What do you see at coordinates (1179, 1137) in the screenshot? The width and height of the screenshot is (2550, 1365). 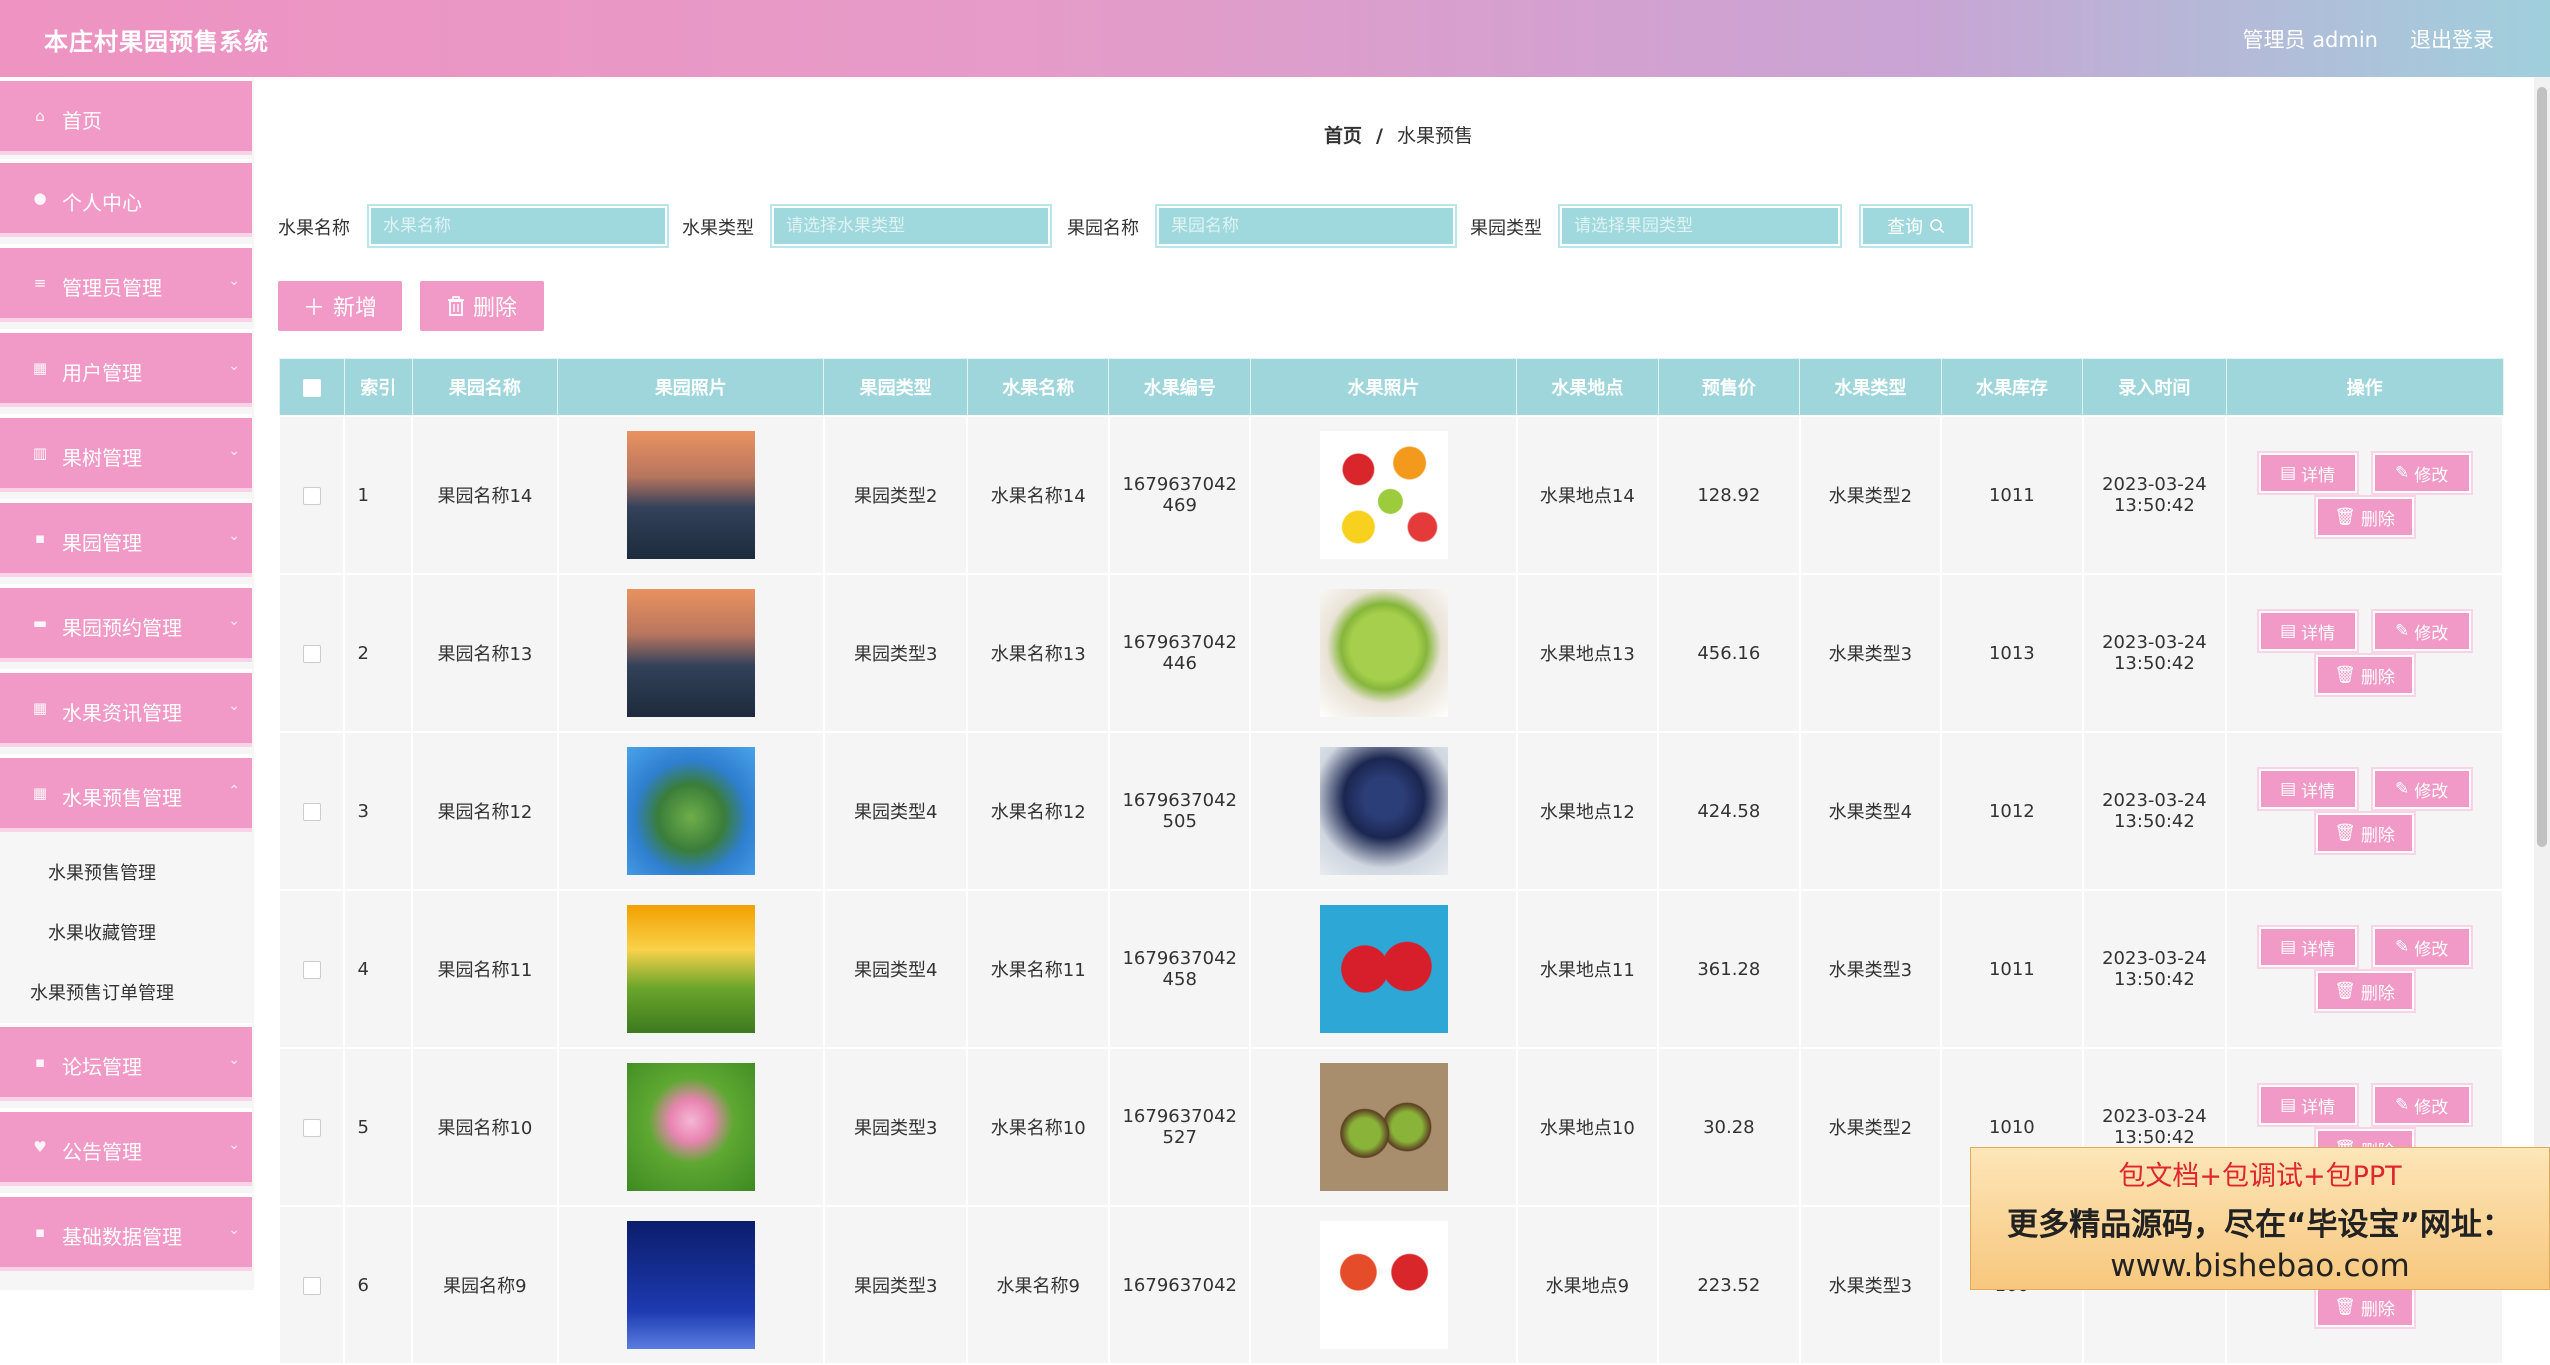 I see `fruit-code-line2: 527` at bounding box center [1179, 1137].